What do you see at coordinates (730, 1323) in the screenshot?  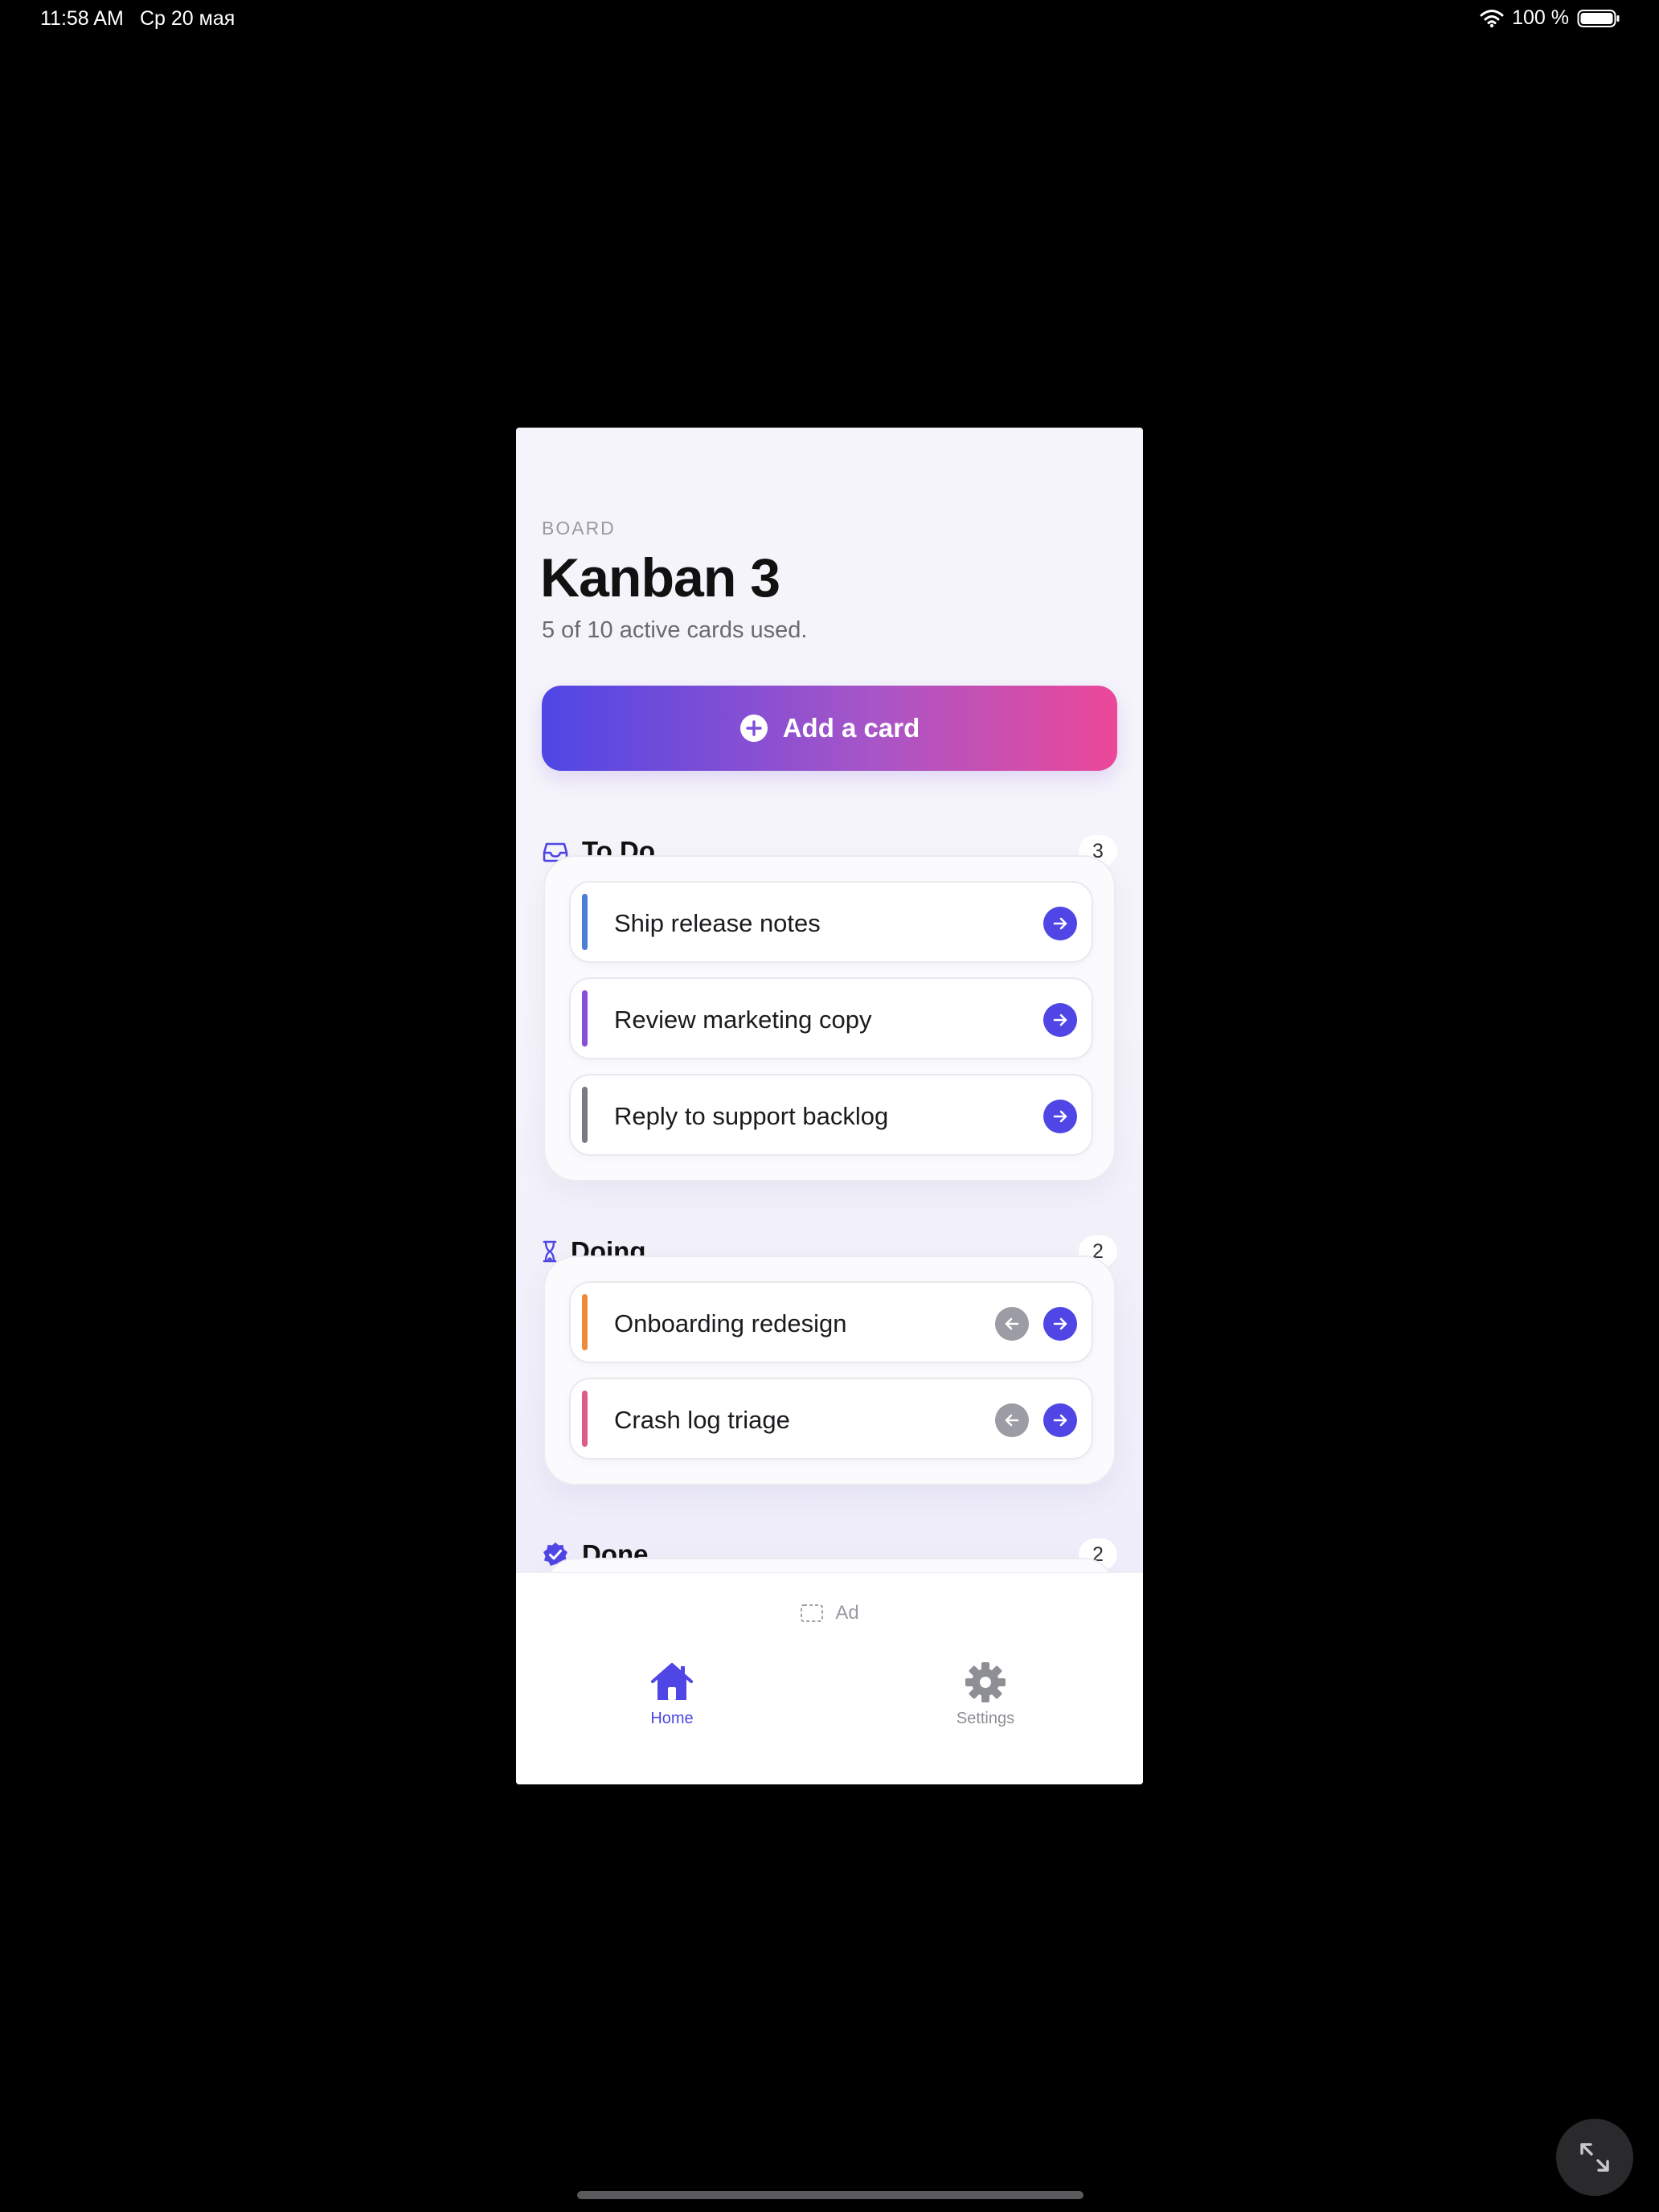 I see `card-title: Onboarding redesign` at bounding box center [730, 1323].